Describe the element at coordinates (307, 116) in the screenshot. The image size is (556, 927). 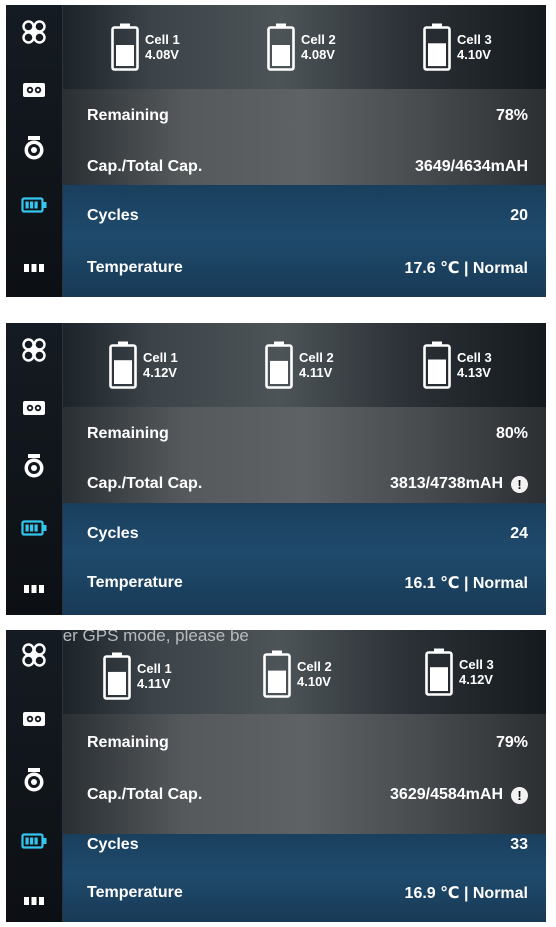
I see `remaining-row: Remaining 78%` at that location.